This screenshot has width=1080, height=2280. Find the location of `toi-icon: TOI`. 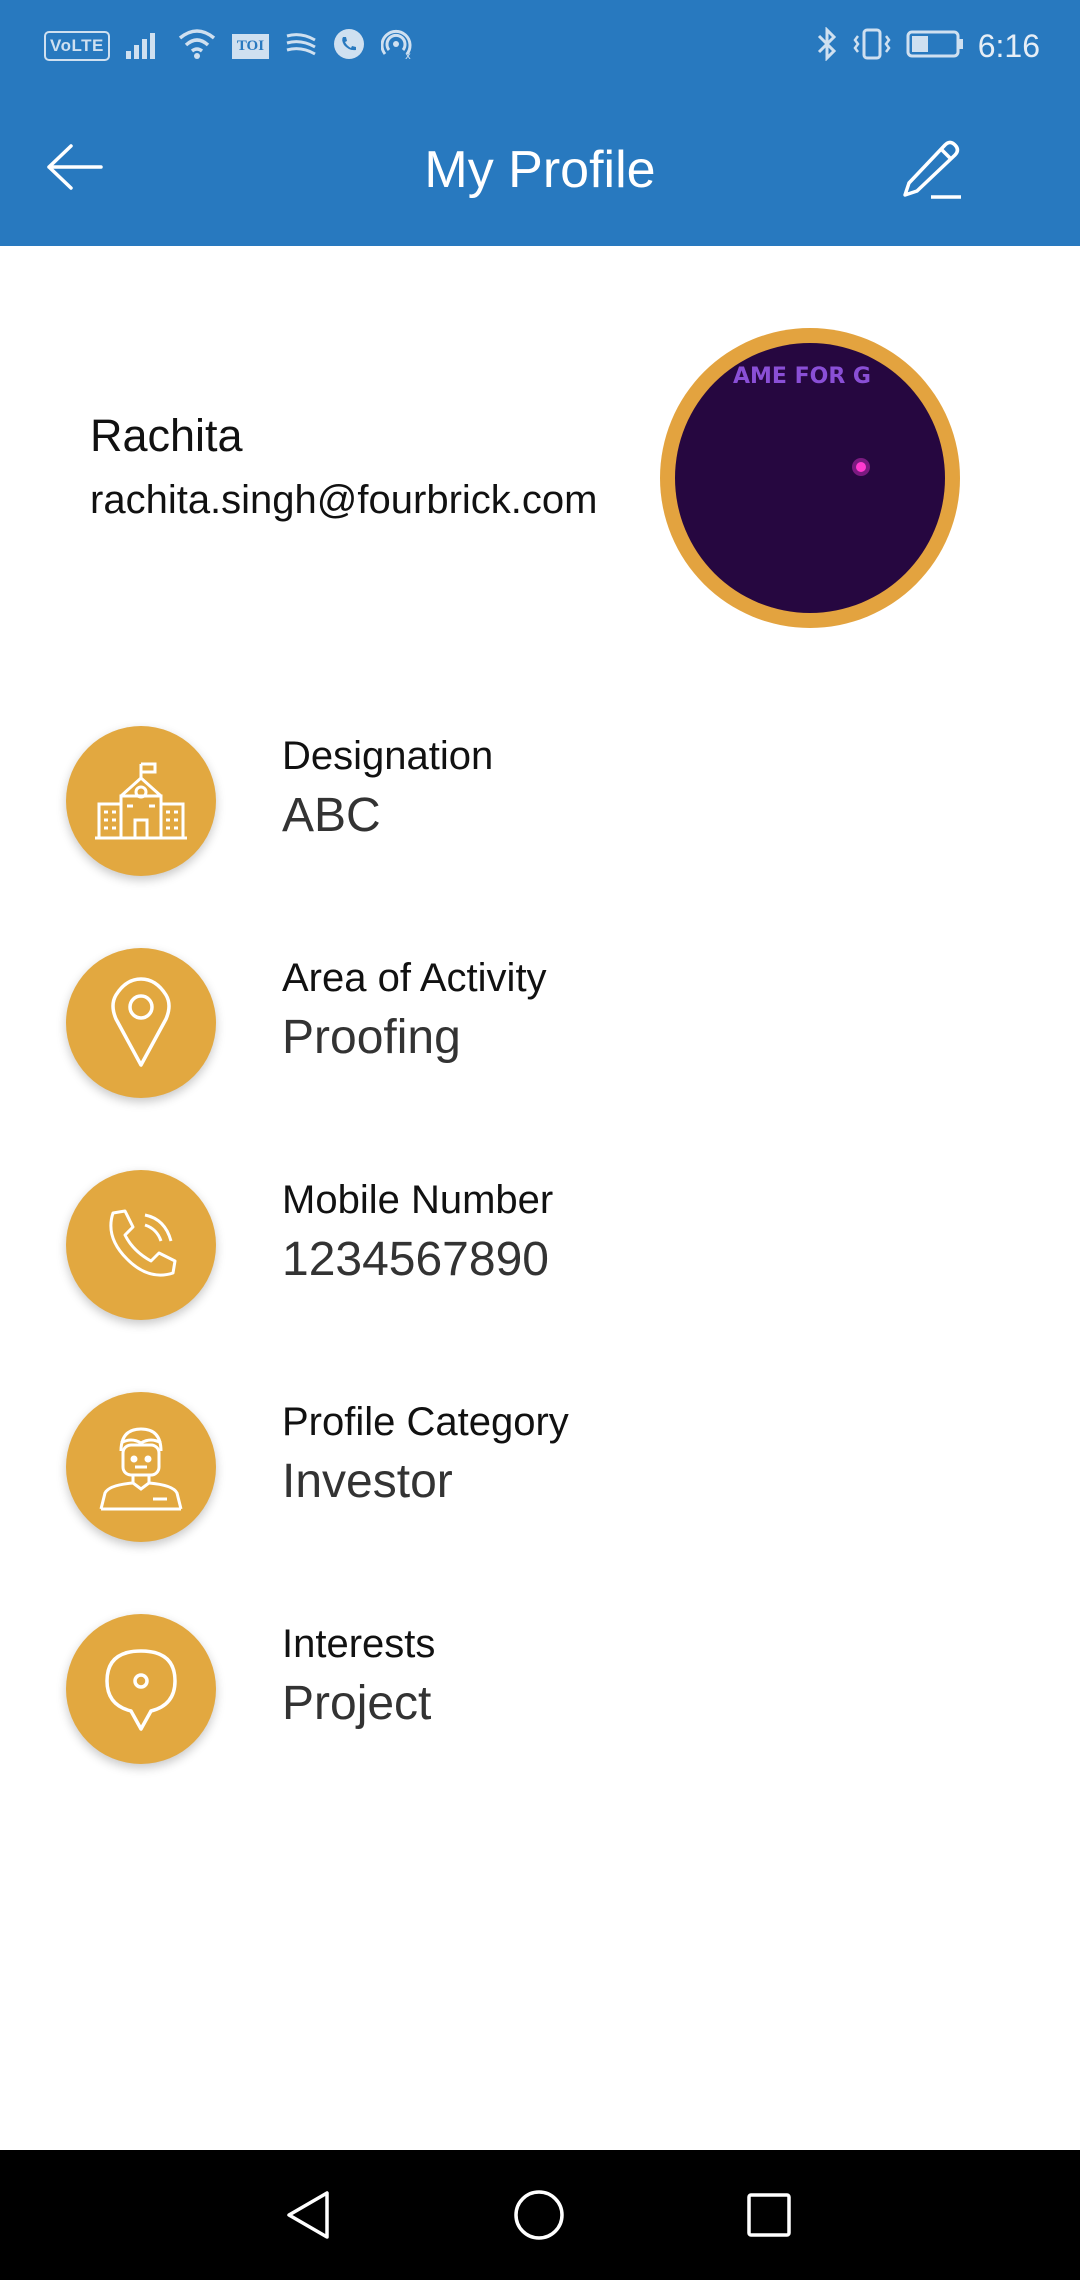

toi-icon: TOI is located at coordinates (250, 46).